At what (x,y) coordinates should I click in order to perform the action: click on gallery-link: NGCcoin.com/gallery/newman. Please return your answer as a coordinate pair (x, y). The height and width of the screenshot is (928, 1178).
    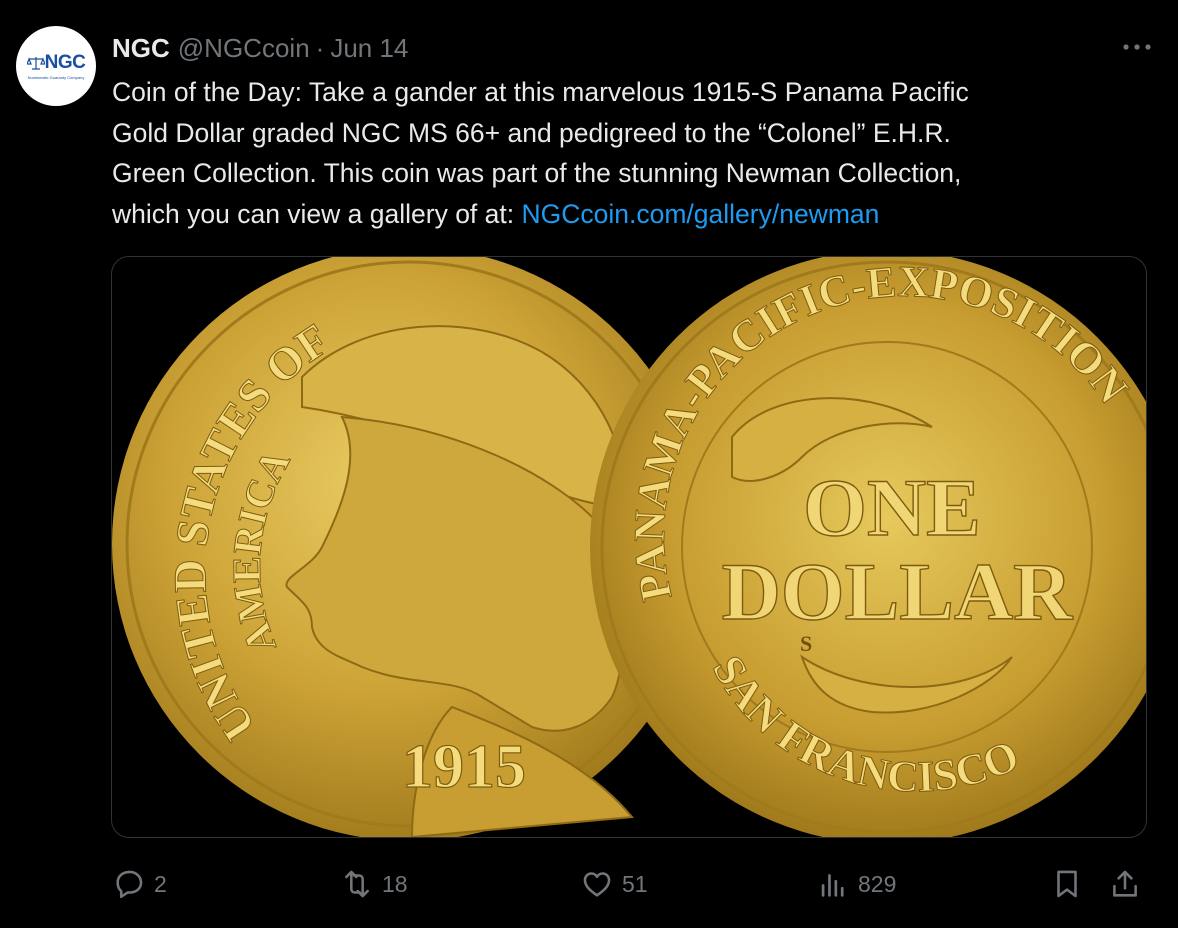
    Looking at the image, I should click on (700, 214).